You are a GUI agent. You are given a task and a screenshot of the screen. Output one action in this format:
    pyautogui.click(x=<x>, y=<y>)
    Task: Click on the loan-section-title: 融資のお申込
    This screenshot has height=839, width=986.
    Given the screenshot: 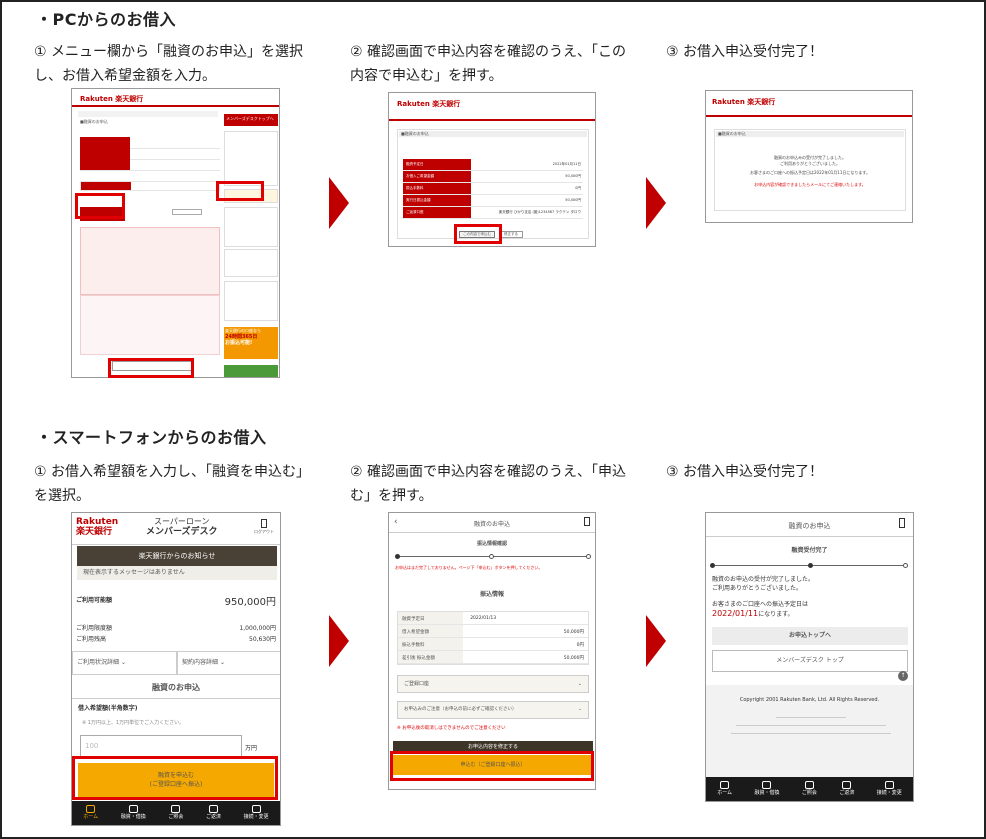 What is the action you would take?
    pyautogui.click(x=176, y=688)
    